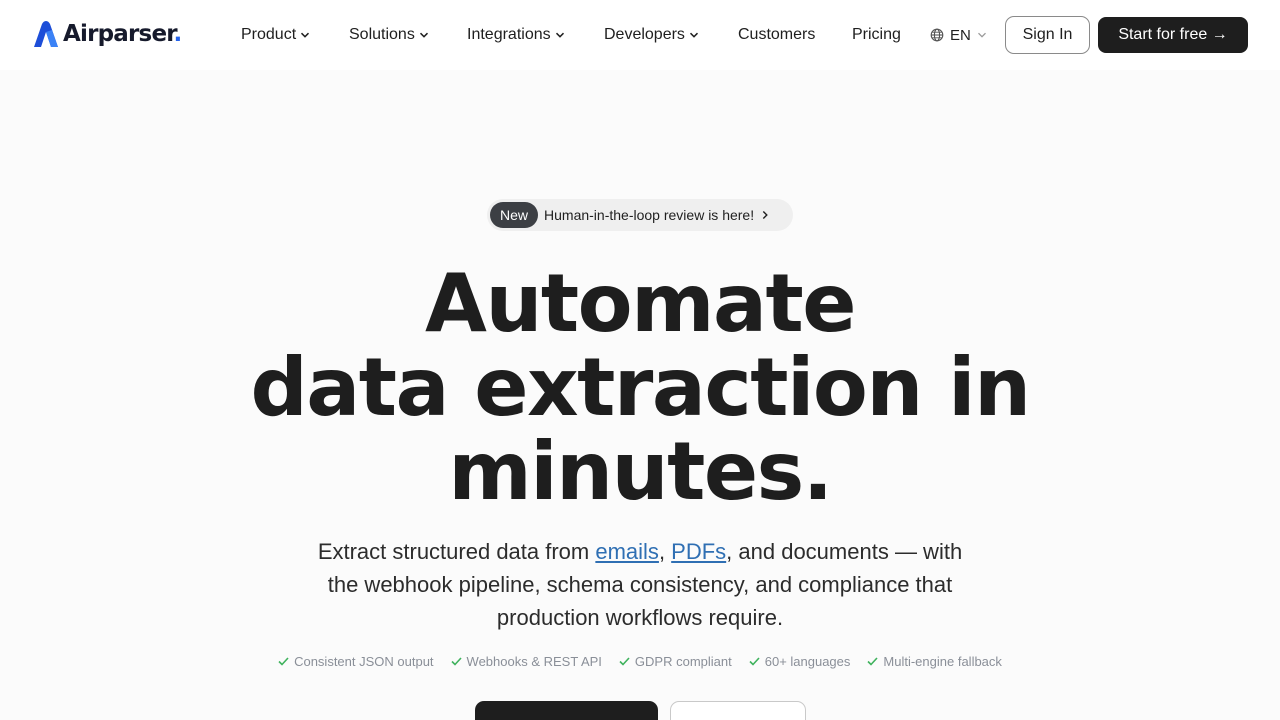  I want to click on nav-product: Product, so click(275, 35).